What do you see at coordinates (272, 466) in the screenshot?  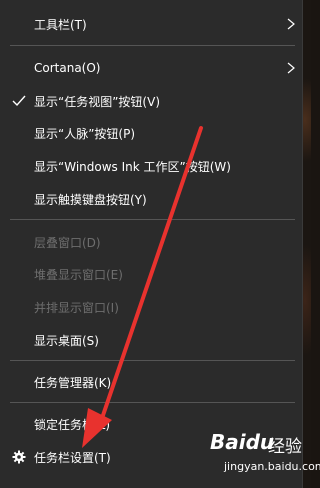 I see `watermark-url: jingyan.baidu.com` at bounding box center [272, 466].